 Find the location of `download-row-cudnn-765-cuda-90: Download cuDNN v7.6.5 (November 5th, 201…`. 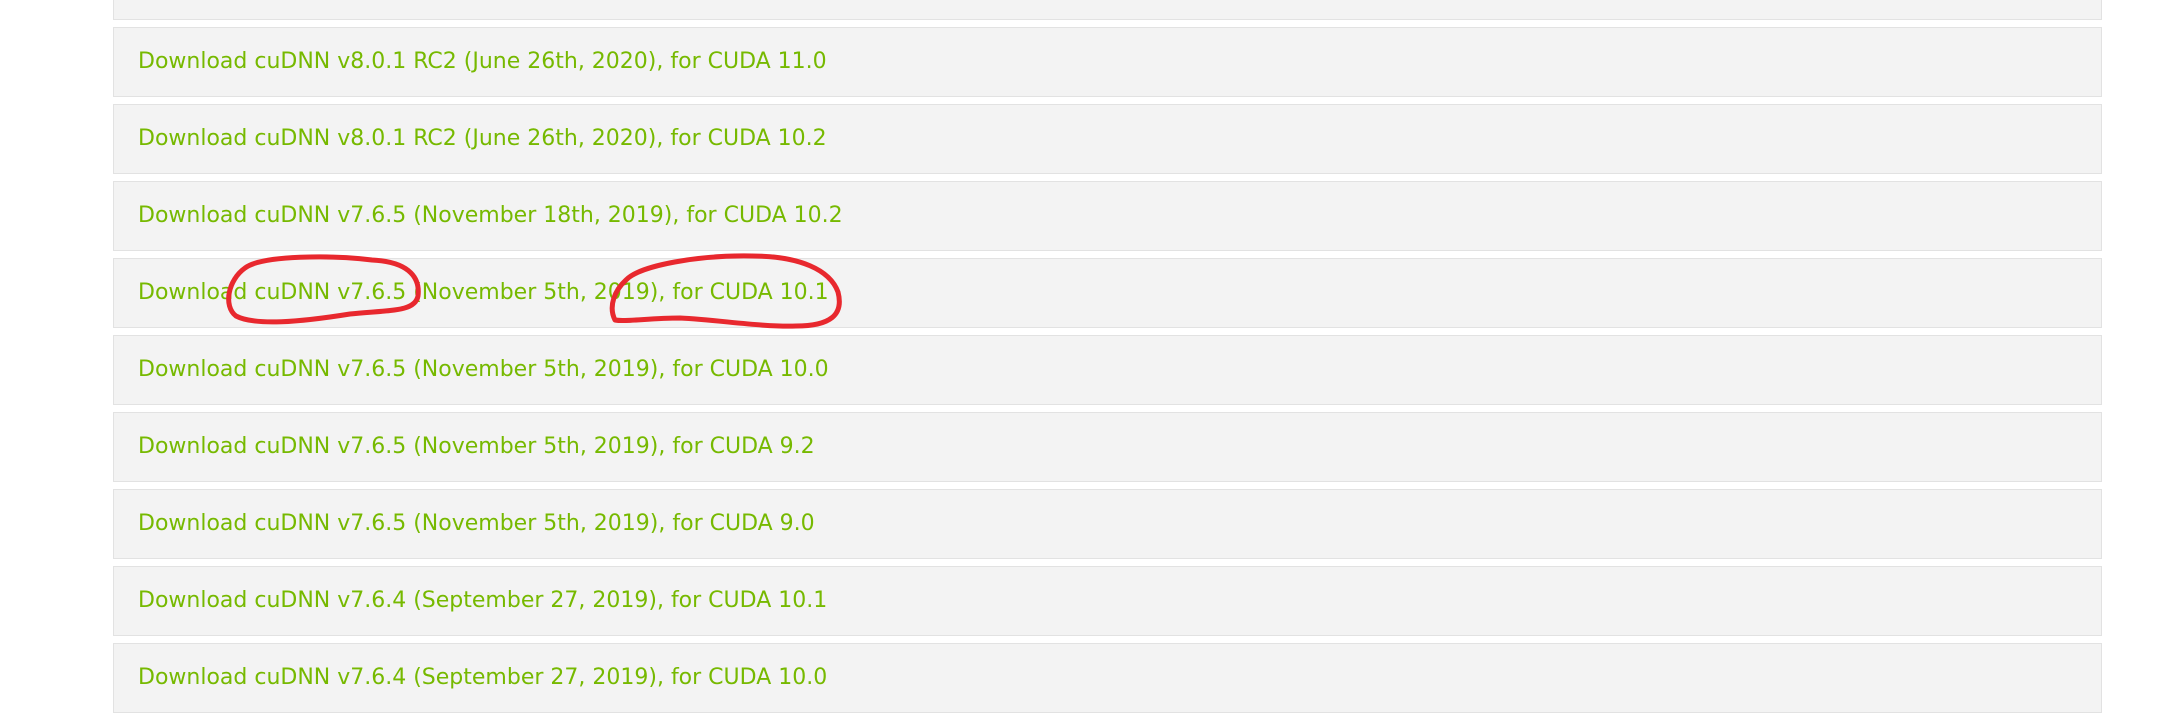

download-row-cudnn-765-cuda-90: Download cuDNN v7.6.5 (November 5th, 201… is located at coordinates (1107, 524).